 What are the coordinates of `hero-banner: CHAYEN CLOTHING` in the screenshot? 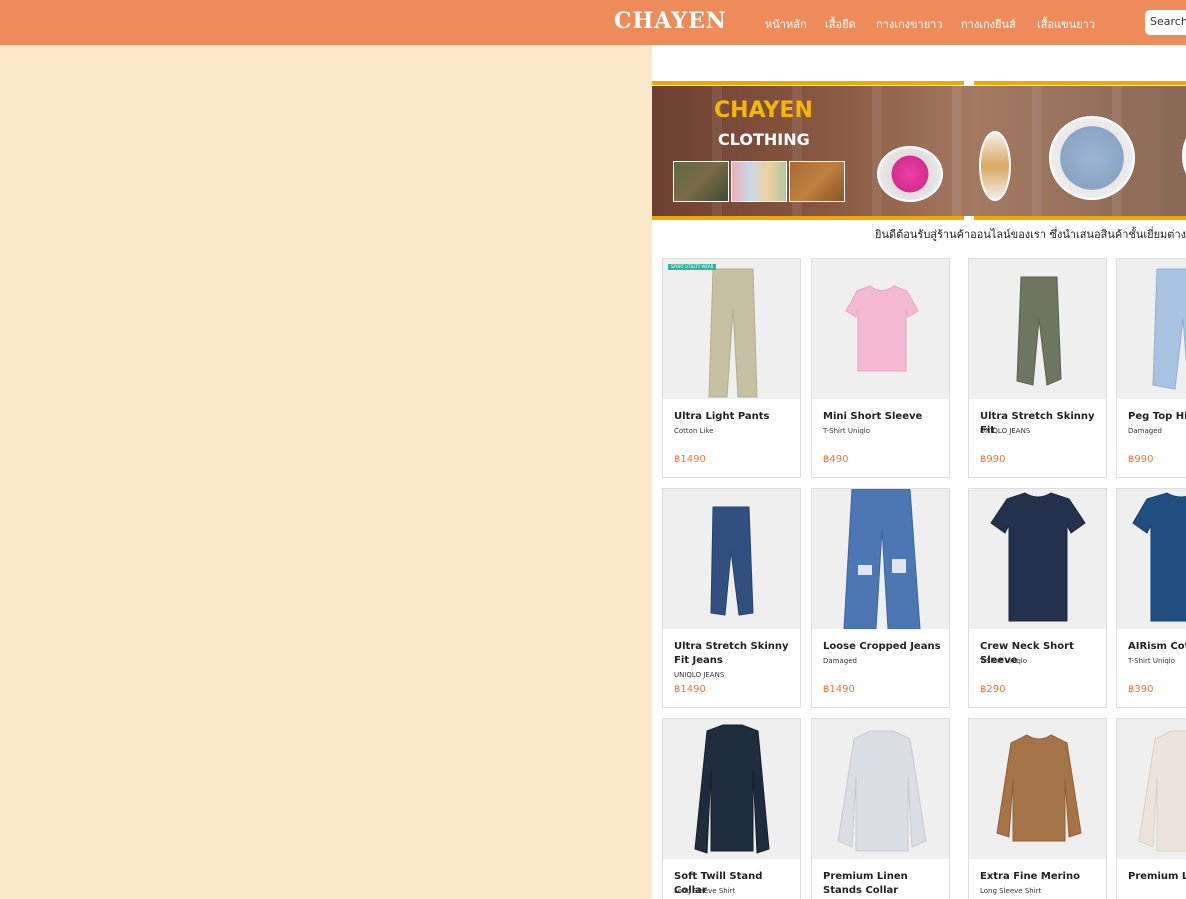 It's located at (919, 151).